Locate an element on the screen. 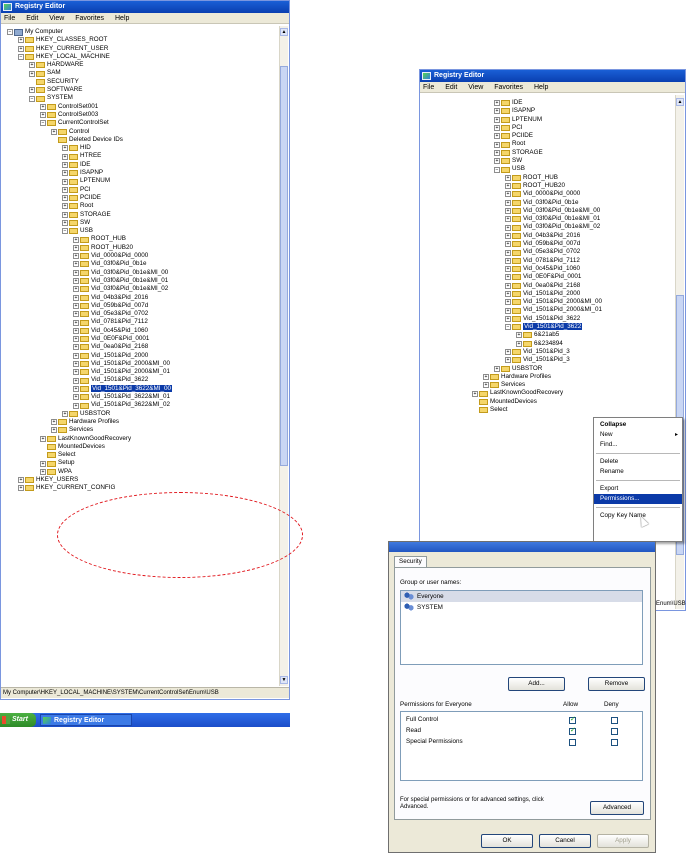 The width and height of the screenshot is (690, 859). context-menu-item: Export is located at coordinates (638, 489).